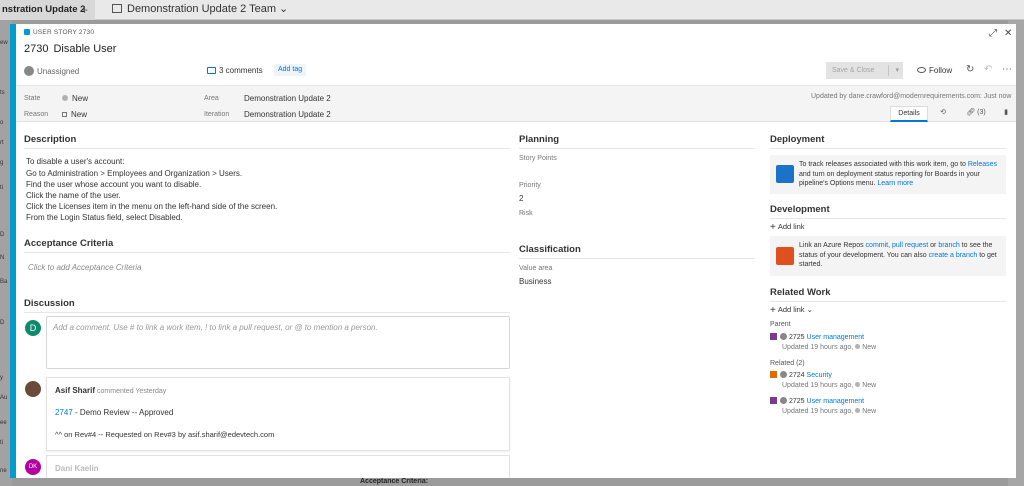 Image resolution: width=1024 pixels, height=486 pixels. What do you see at coordinates (75, 98) in the screenshot?
I see `state-value: New` at bounding box center [75, 98].